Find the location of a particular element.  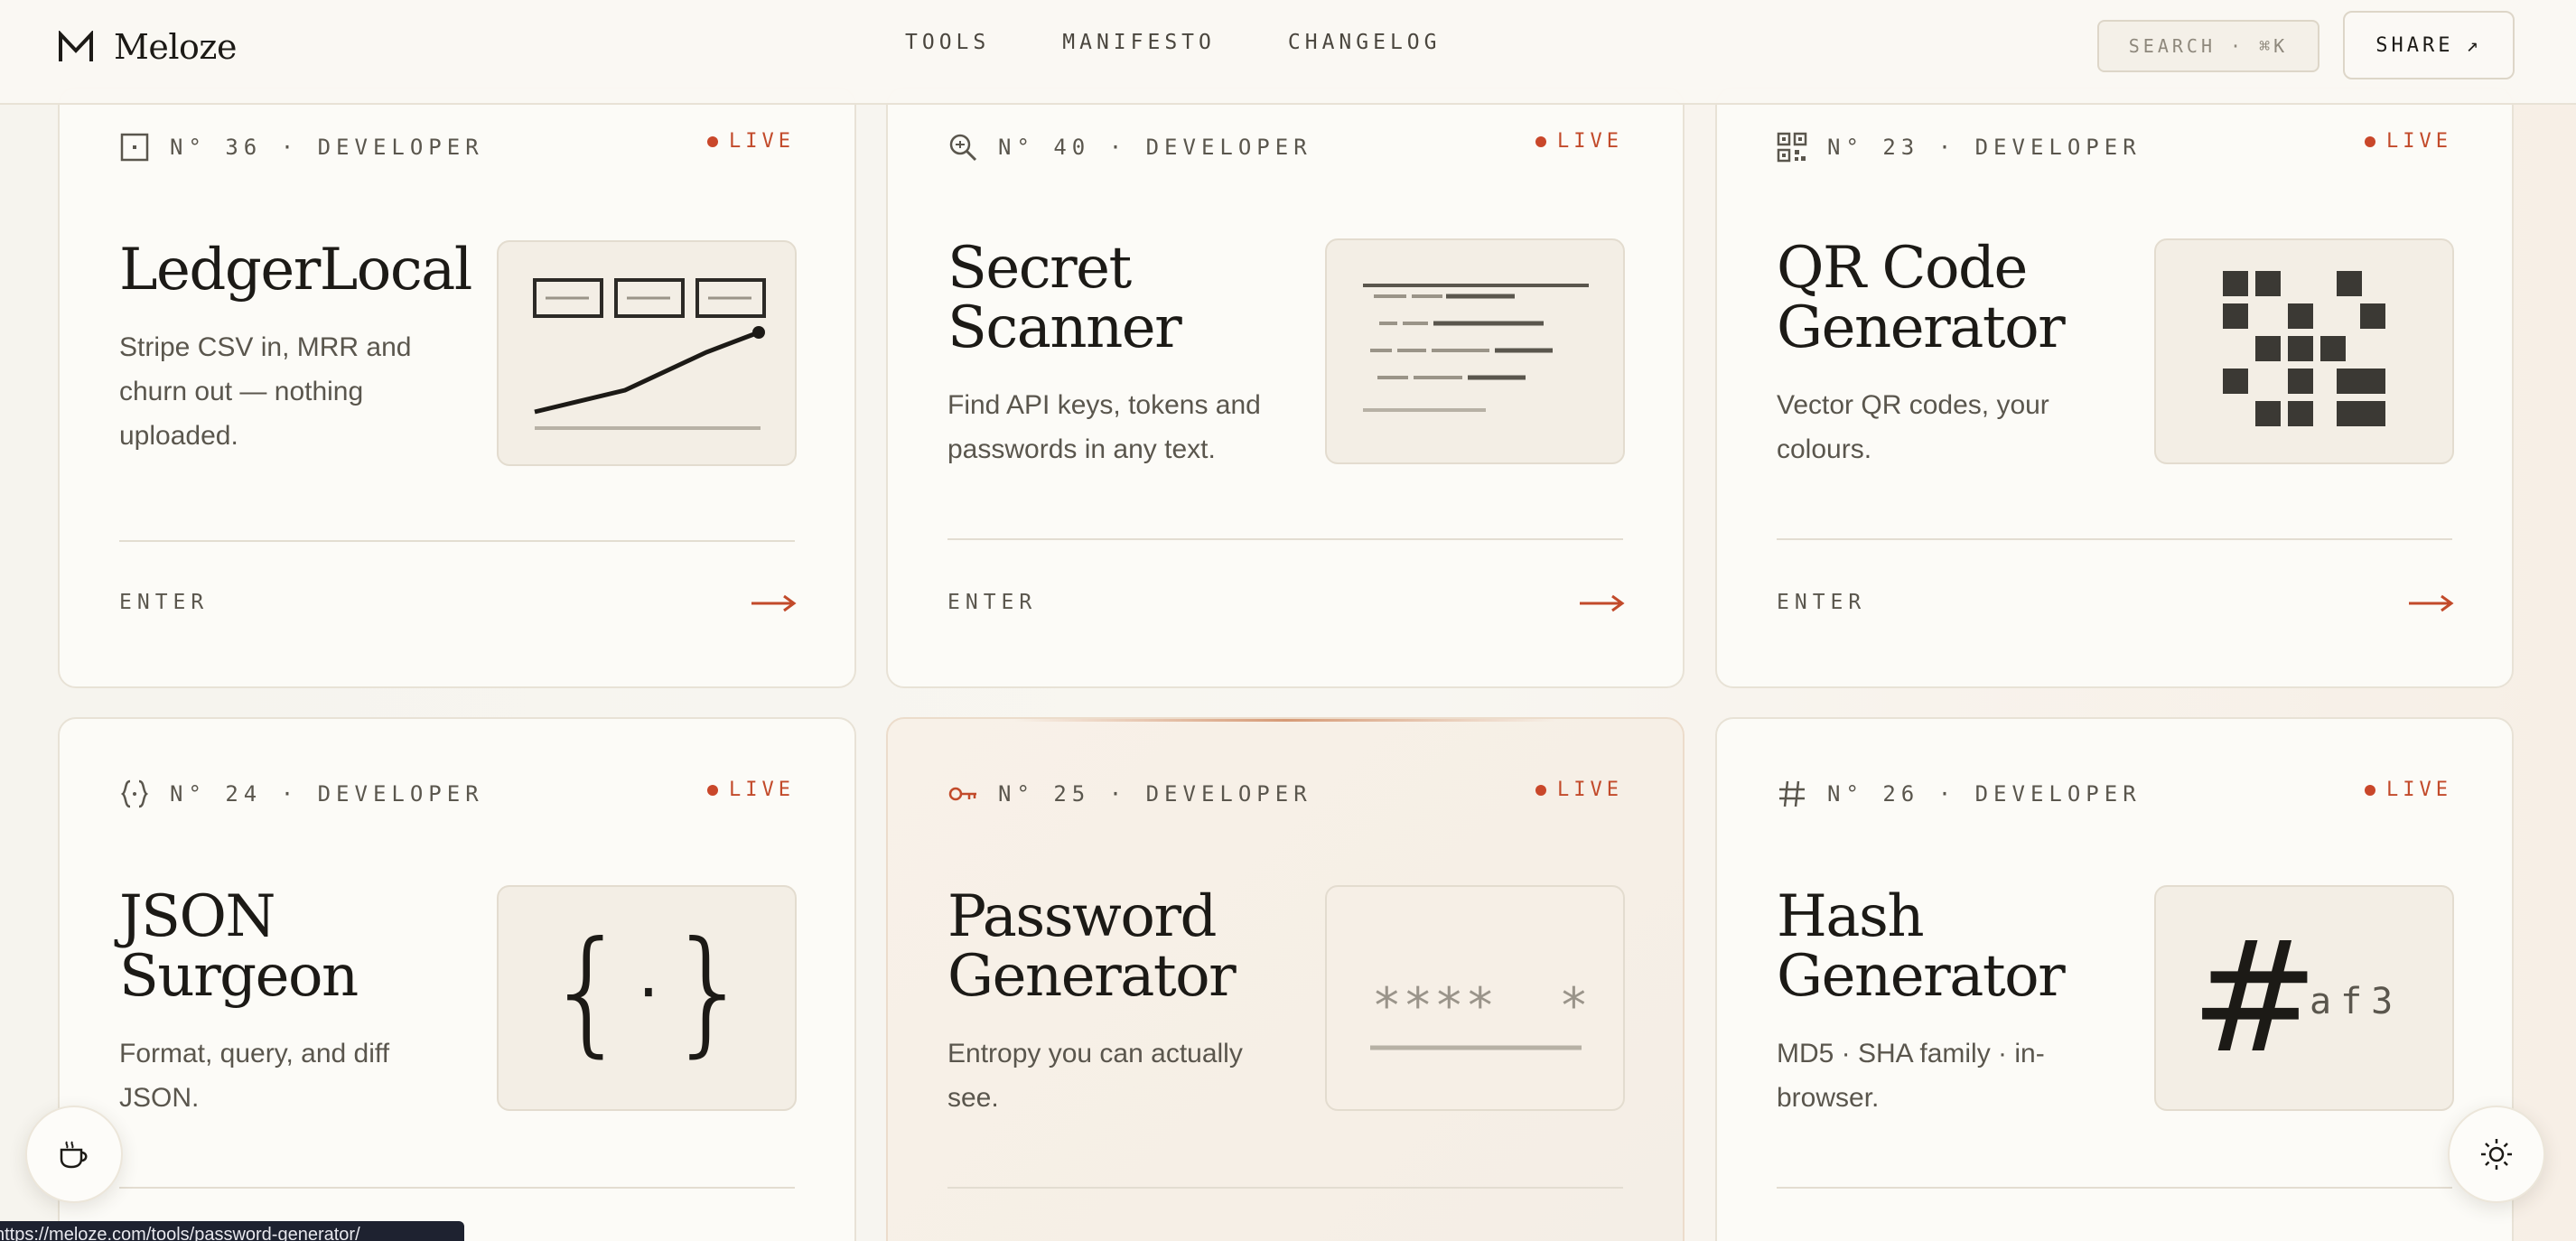

braces-glyph: {·} is located at coordinates (648, 991).